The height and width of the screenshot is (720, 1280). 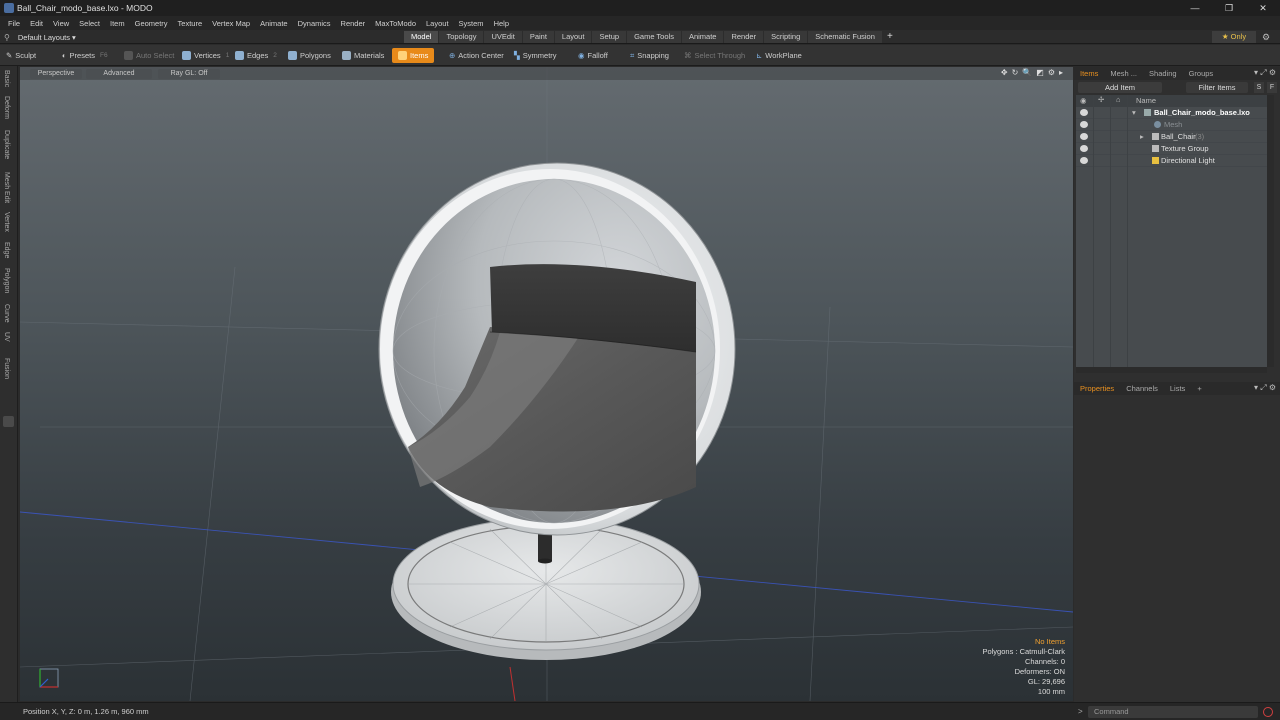 I want to click on menu-vertex-map: Vertex Map, so click(x=231, y=23).